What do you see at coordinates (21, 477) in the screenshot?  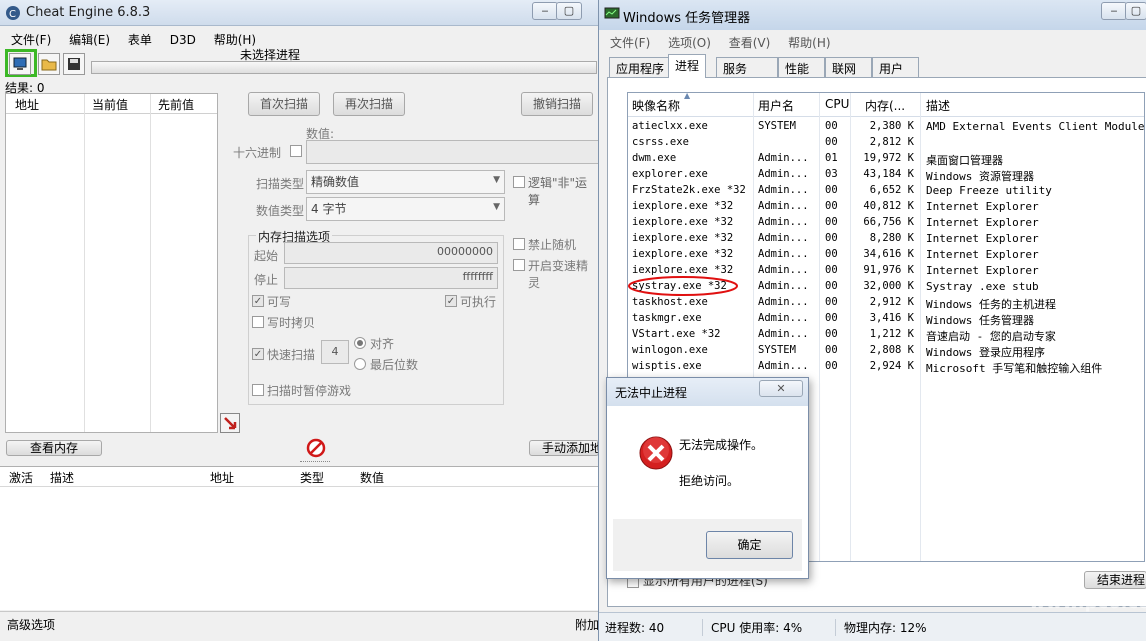 I see `col-active: 激活` at bounding box center [21, 477].